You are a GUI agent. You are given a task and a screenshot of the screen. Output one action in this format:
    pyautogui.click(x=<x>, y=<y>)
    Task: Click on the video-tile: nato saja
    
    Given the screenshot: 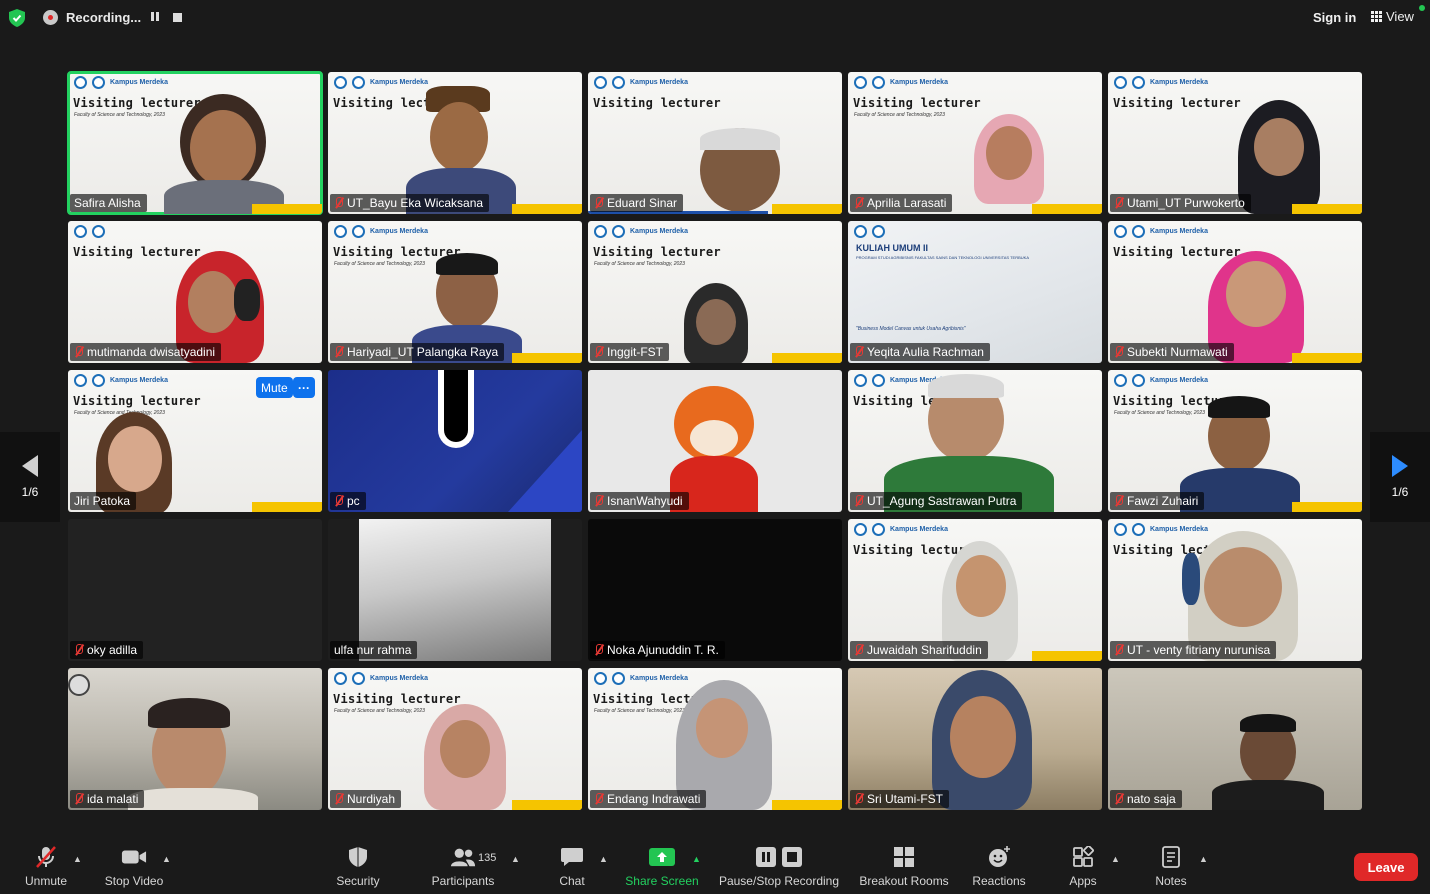 What is the action you would take?
    pyautogui.click(x=1235, y=739)
    